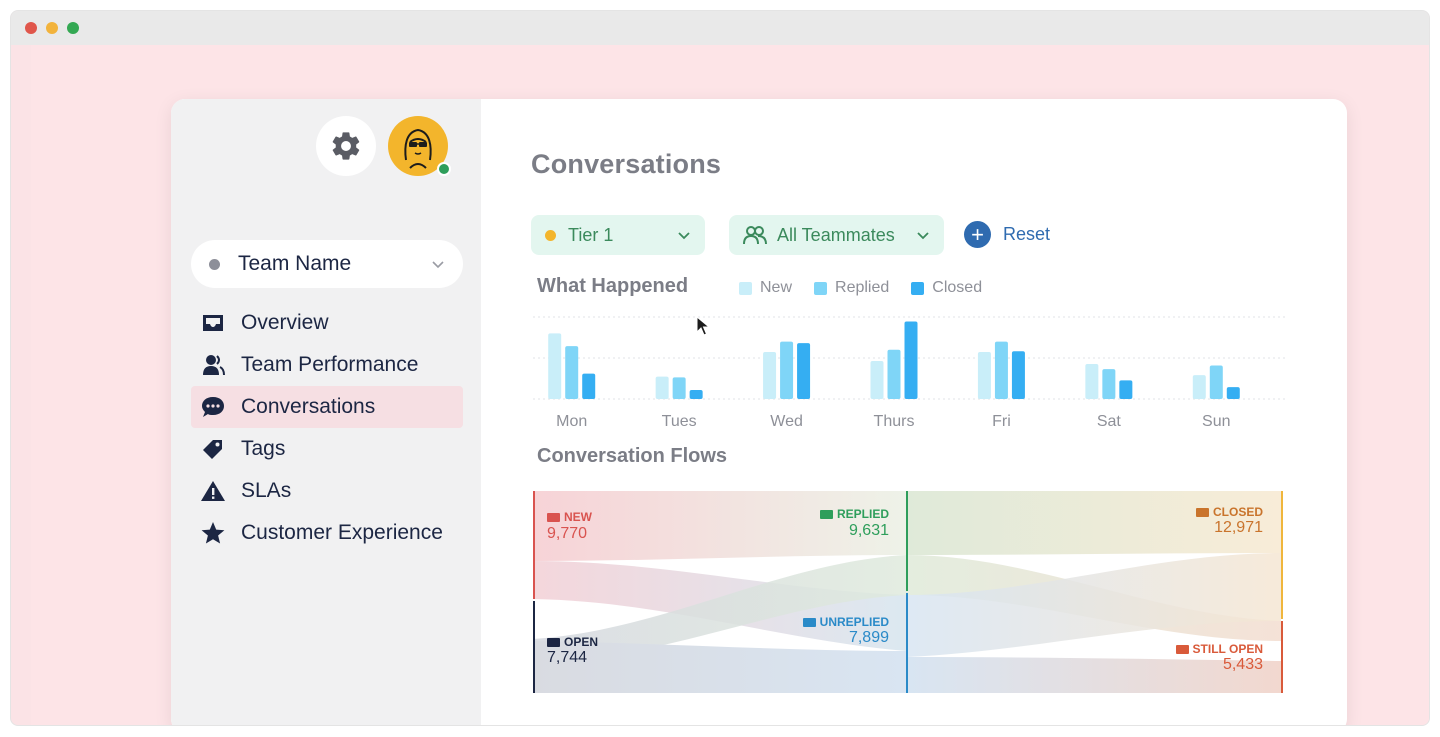 This screenshot has width=1440, height=737. I want to click on node-name: CLOSED, so click(1237, 512).